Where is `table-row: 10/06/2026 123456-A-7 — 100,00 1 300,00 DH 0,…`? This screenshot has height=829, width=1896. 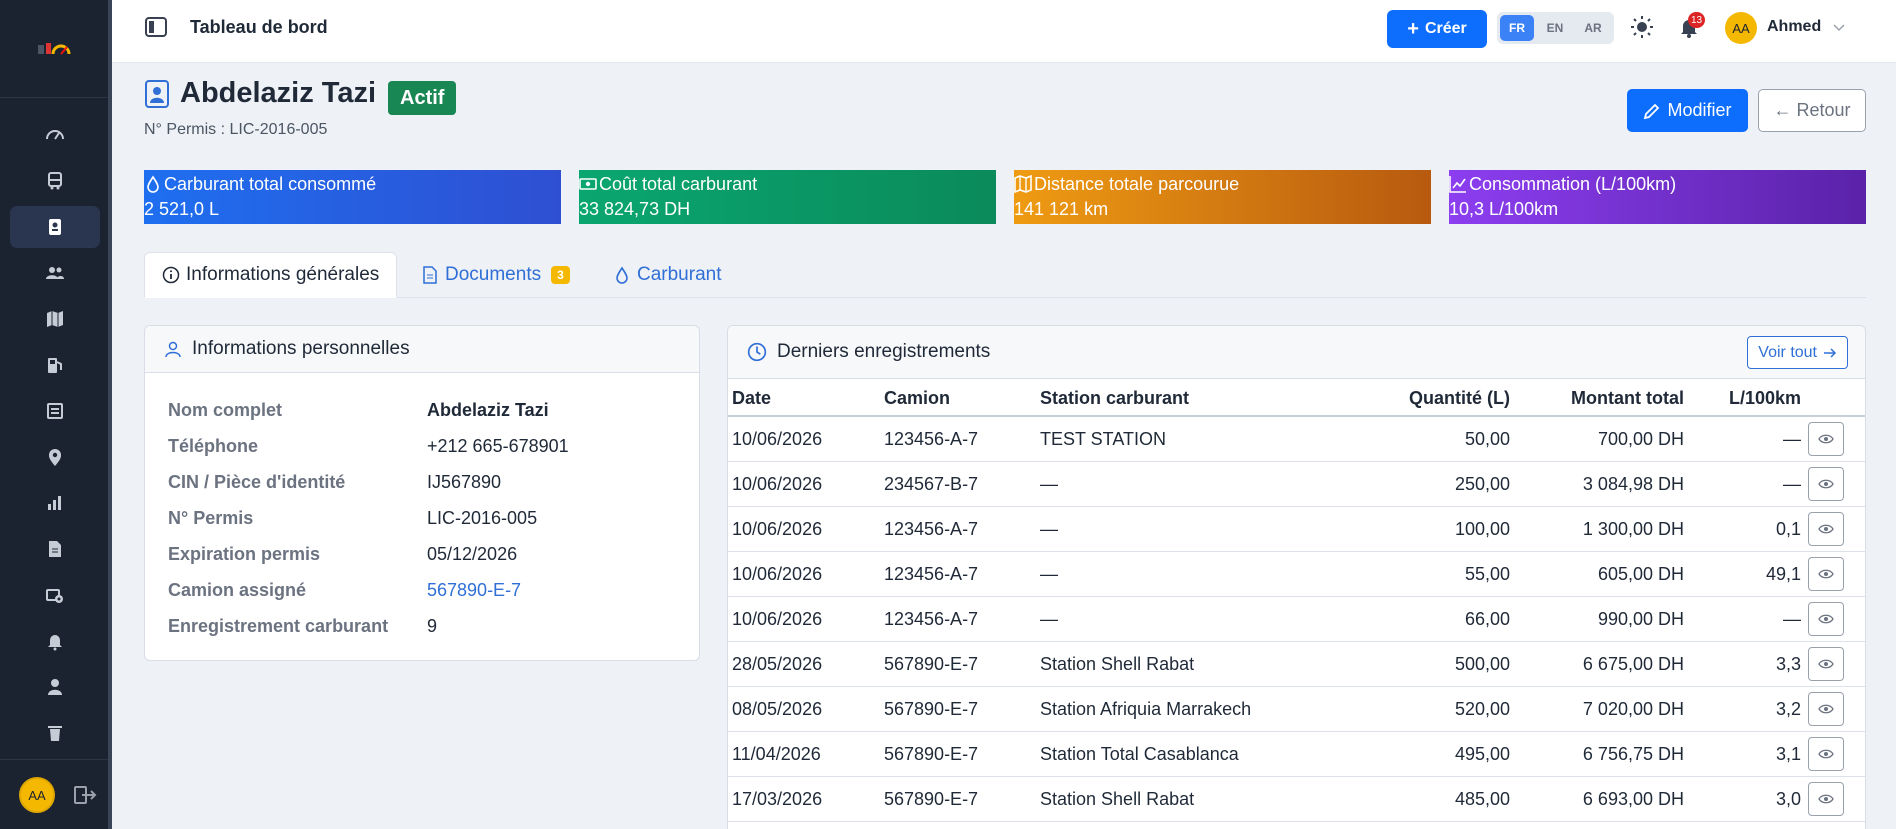
table-row: 10/06/2026 123456-A-7 — 100,00 1 300,00 DH 0,… is located at coordinates (1296, 529).